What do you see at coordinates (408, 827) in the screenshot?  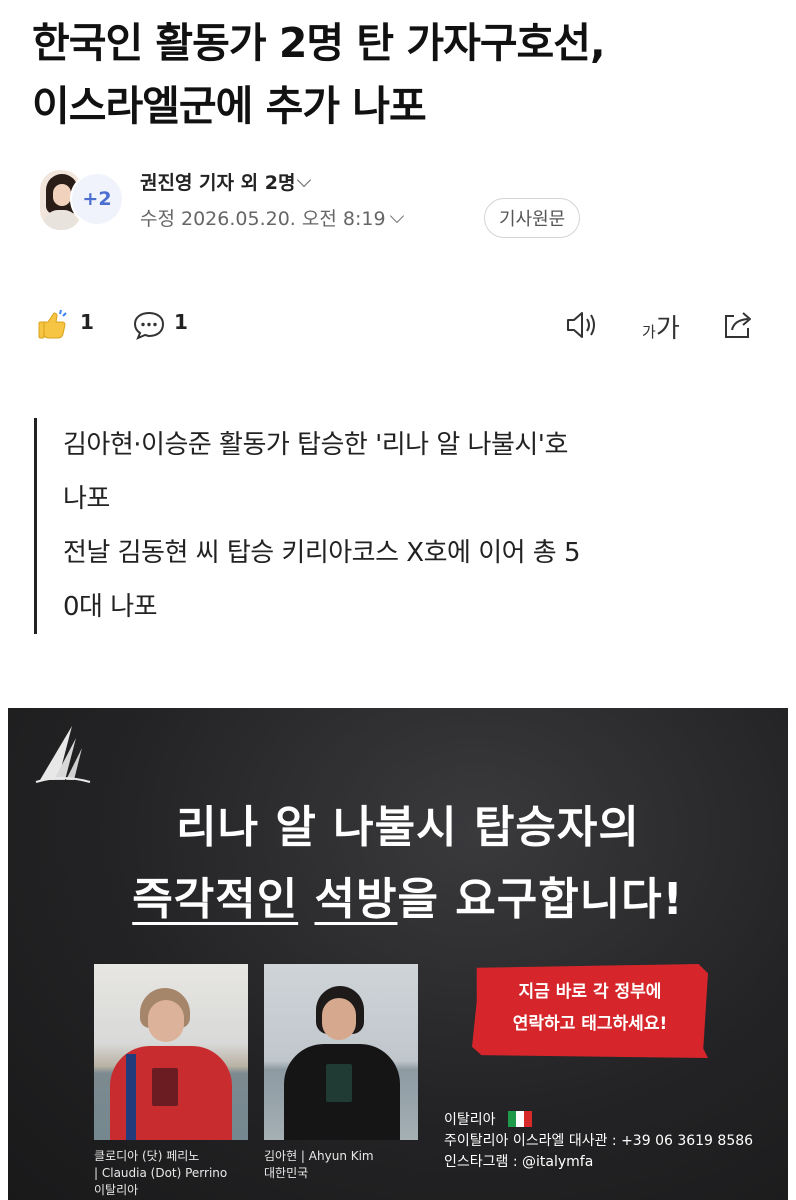 I see `poster-title-line-1: 리나 알 나불시 탑승자의` at bounding box center [408, 827].